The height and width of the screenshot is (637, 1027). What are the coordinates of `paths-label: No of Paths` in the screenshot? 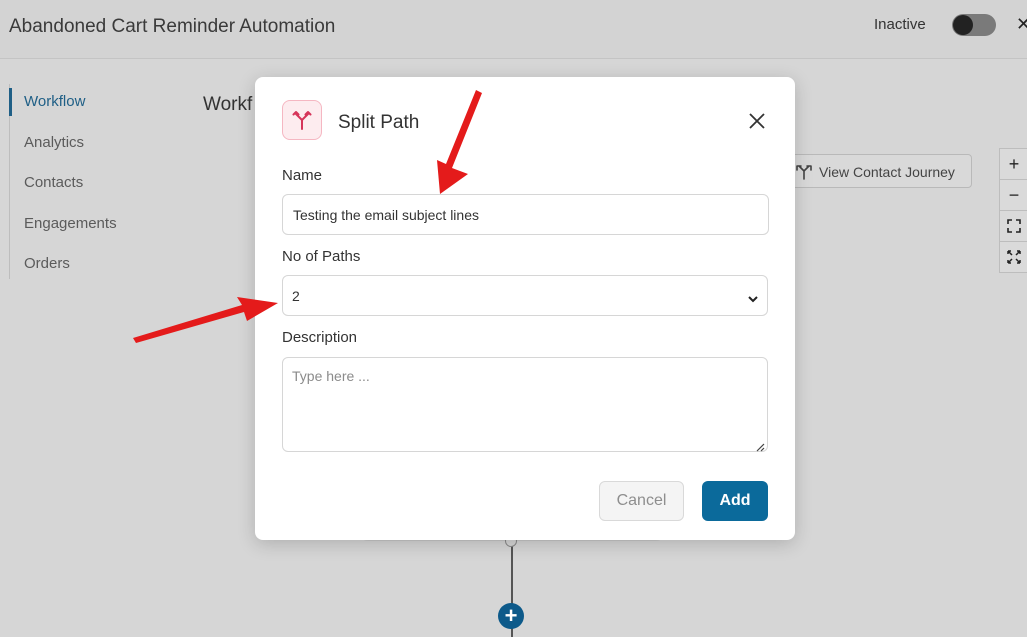 It's located at (321, 256).